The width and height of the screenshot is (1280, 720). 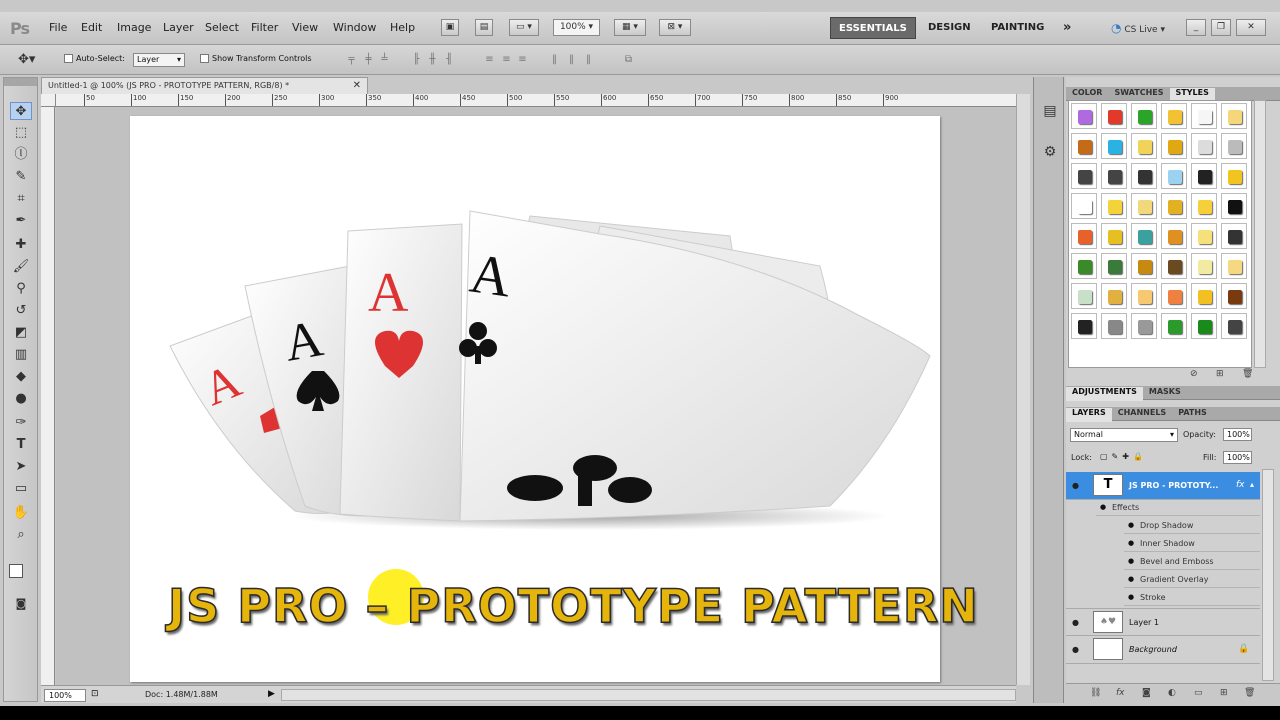 I want to click on tab-paths: PATHS, so click(x=1192, y=415).